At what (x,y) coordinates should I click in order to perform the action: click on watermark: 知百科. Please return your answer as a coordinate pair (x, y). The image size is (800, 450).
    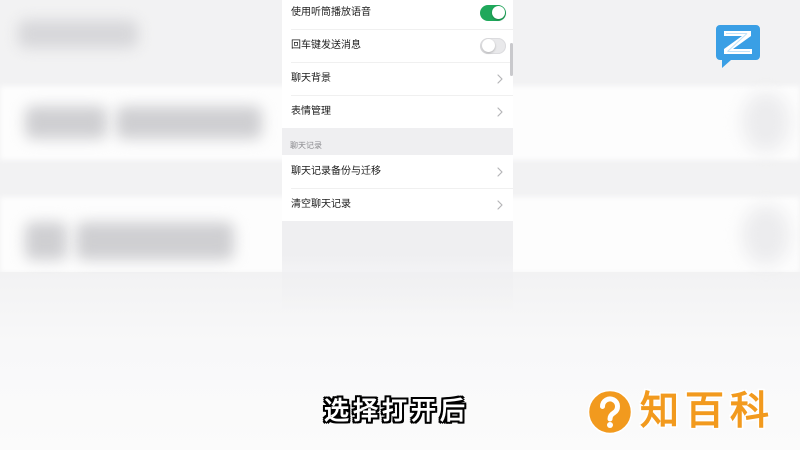
    Looking at the image, I should click on (681, 412).